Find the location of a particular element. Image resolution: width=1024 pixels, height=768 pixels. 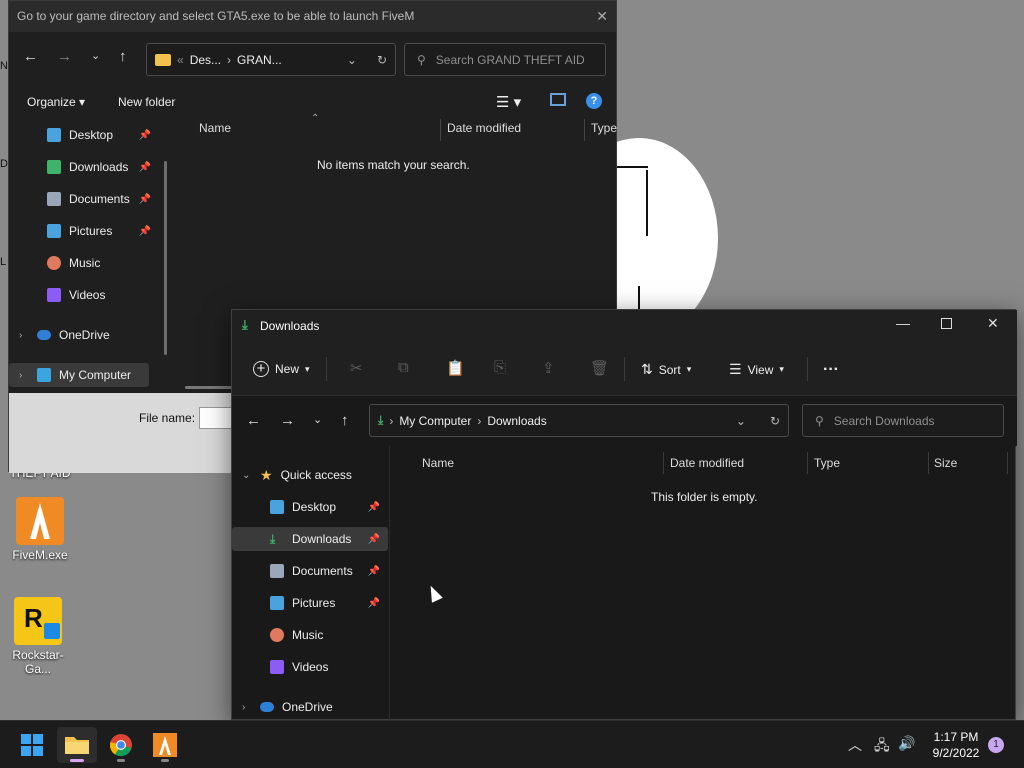

taskbar-file-explorer is located at coordinates (77, 745).